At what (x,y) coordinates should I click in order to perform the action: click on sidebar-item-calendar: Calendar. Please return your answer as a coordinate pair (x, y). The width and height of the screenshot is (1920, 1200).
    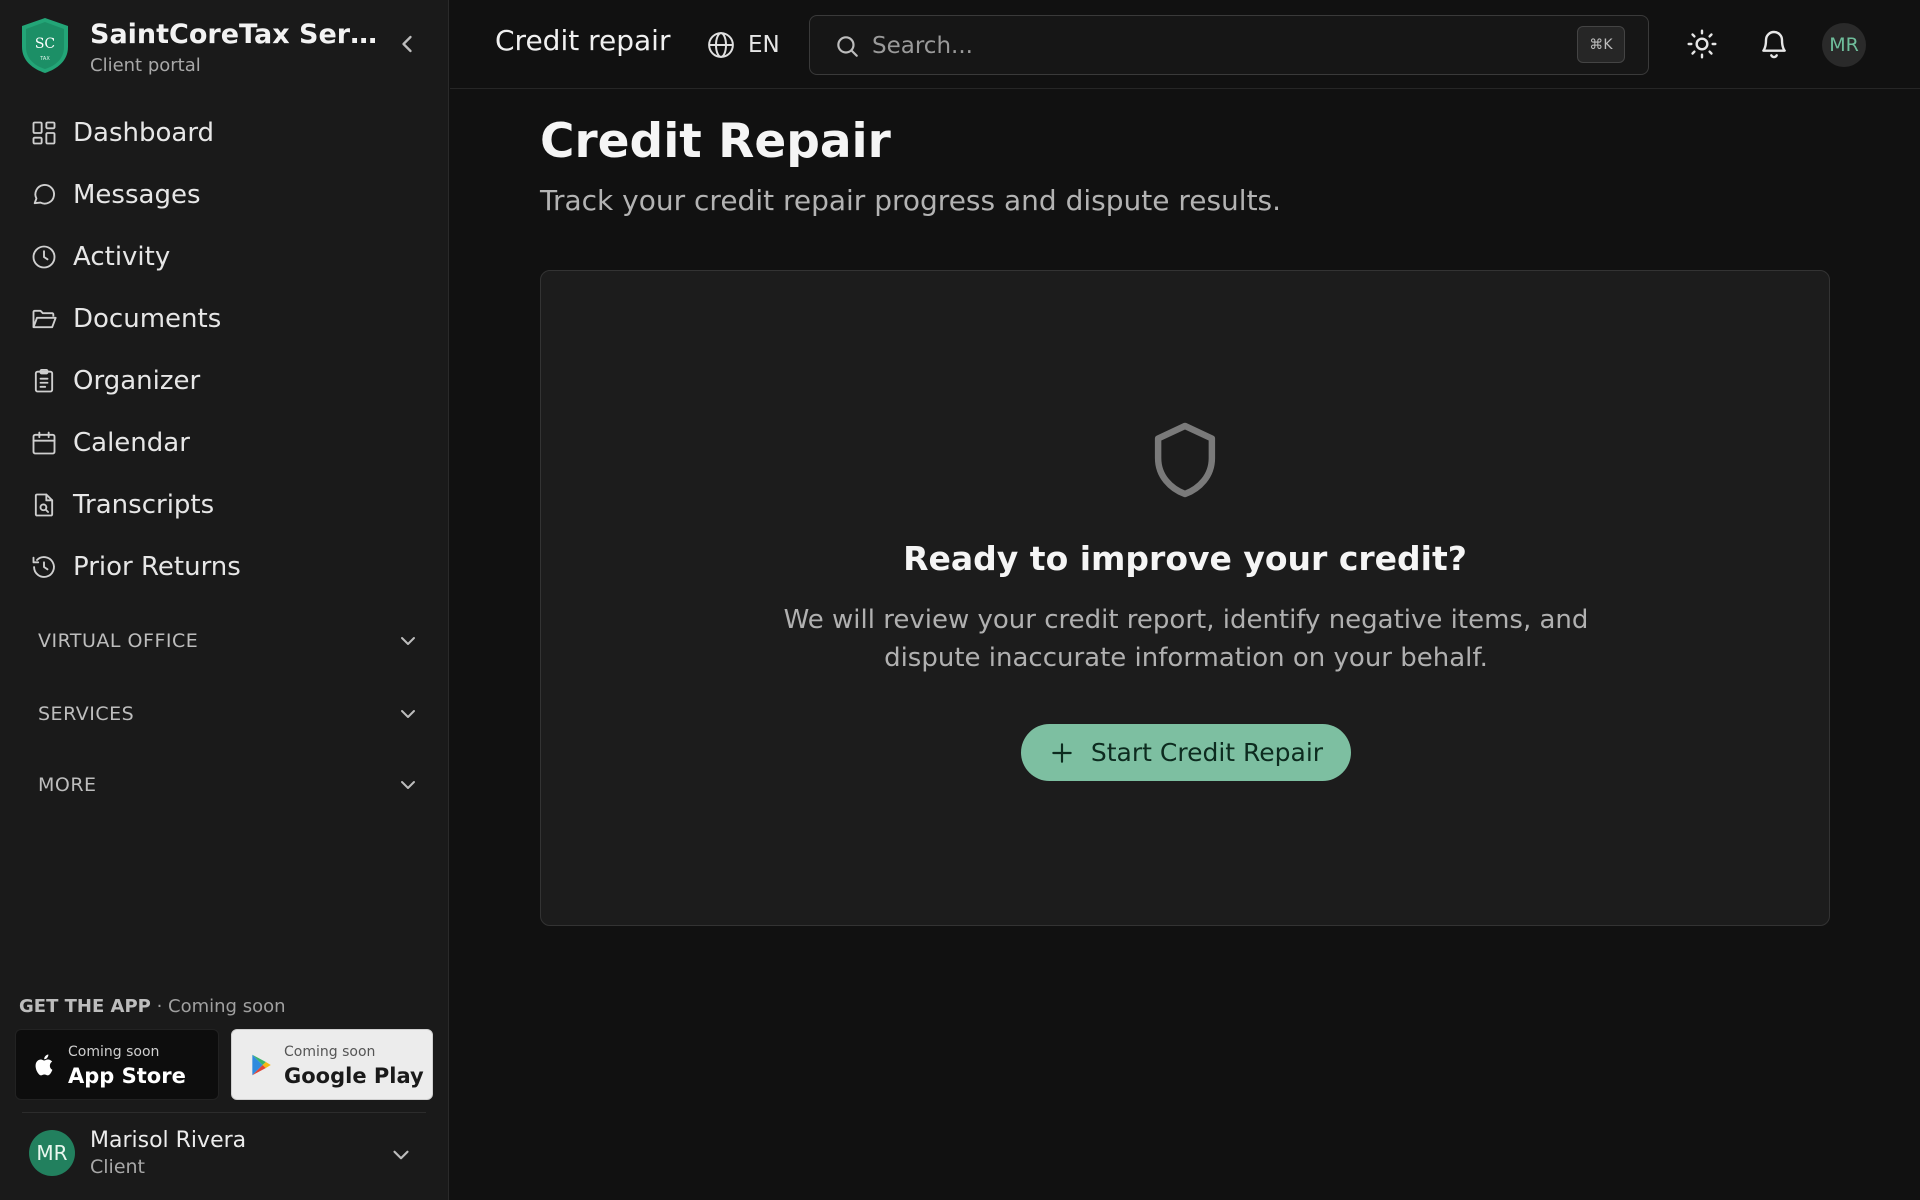
    Looking at the image, I should click on (224, 443).